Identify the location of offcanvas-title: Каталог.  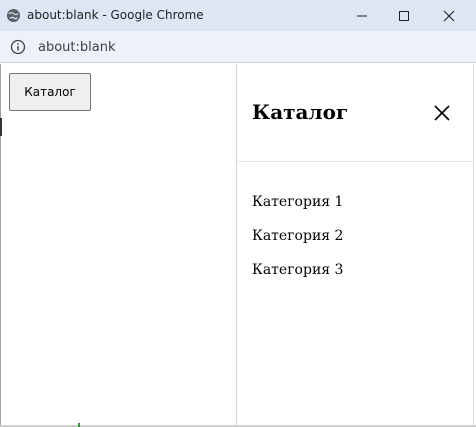
(300, 112).